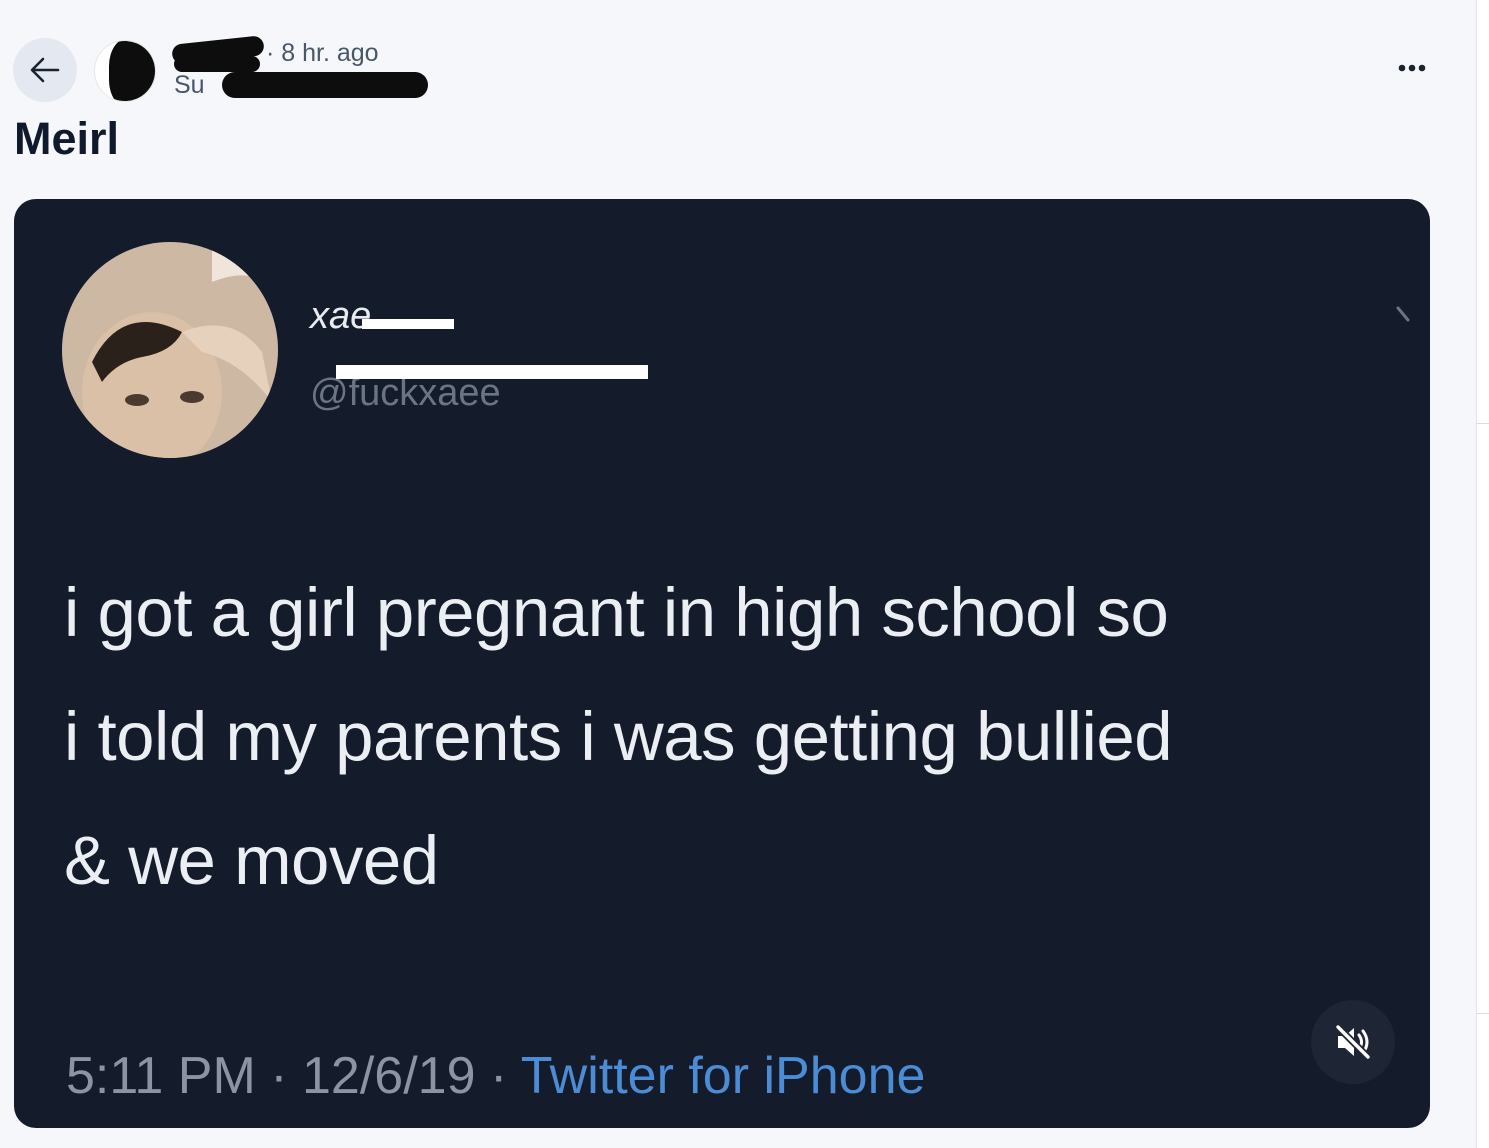 This screenshot has width=1489, height=1148. What do you see at coordinates (616, 612) in the screenshot?
I see `tweet-line: i got a girl pregnant in high school so` at bounding box center [616, 612].